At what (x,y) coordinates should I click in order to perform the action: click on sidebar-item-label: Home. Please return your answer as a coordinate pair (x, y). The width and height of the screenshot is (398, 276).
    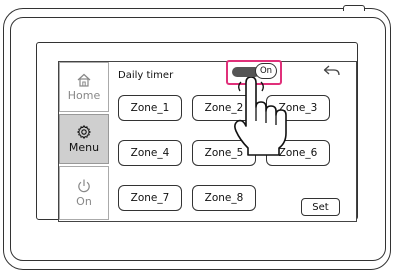
    Looking at the image, I should click on (84, 95).